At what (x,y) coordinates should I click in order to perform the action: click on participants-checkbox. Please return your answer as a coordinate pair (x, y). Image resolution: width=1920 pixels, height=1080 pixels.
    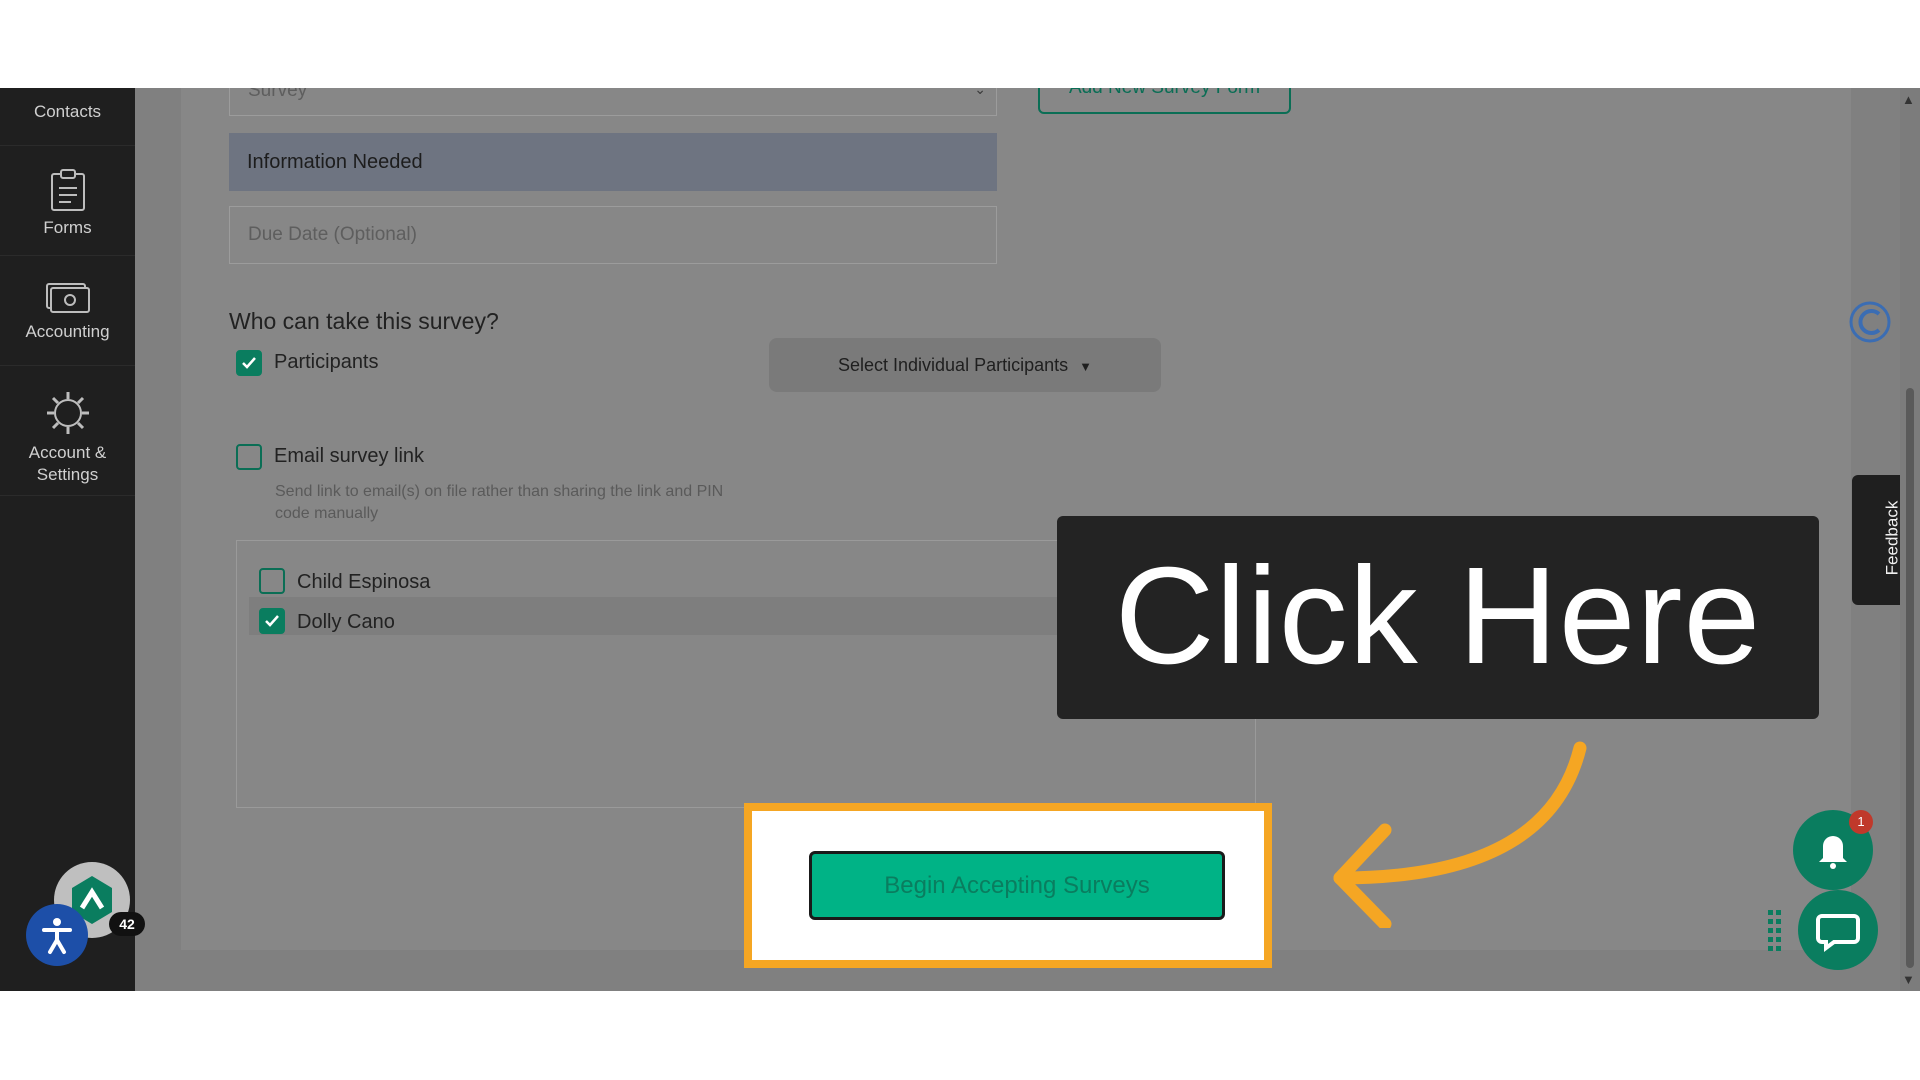
    Looking at the image, I should click on (249, 363).